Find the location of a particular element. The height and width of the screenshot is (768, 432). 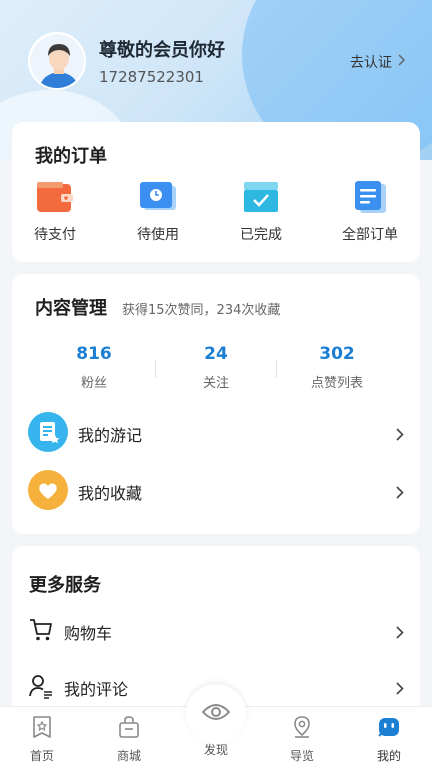

eye-icon is located at coordinates (216, 714).